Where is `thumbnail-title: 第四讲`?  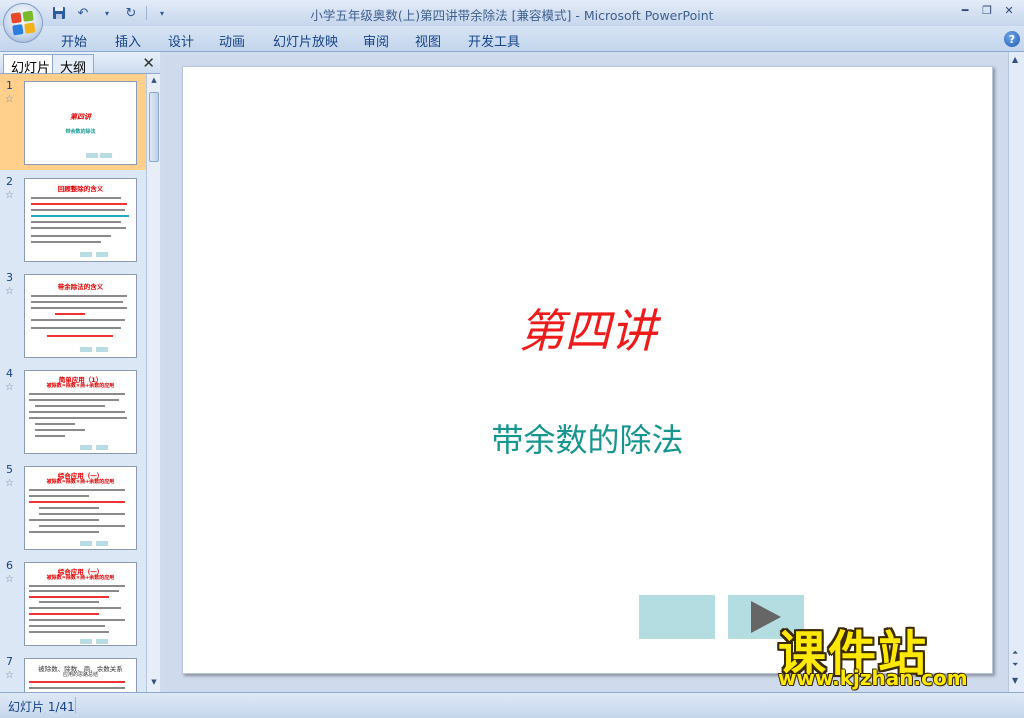 thumbnail-title: 第四讲 is located at coordinates (80, 117).